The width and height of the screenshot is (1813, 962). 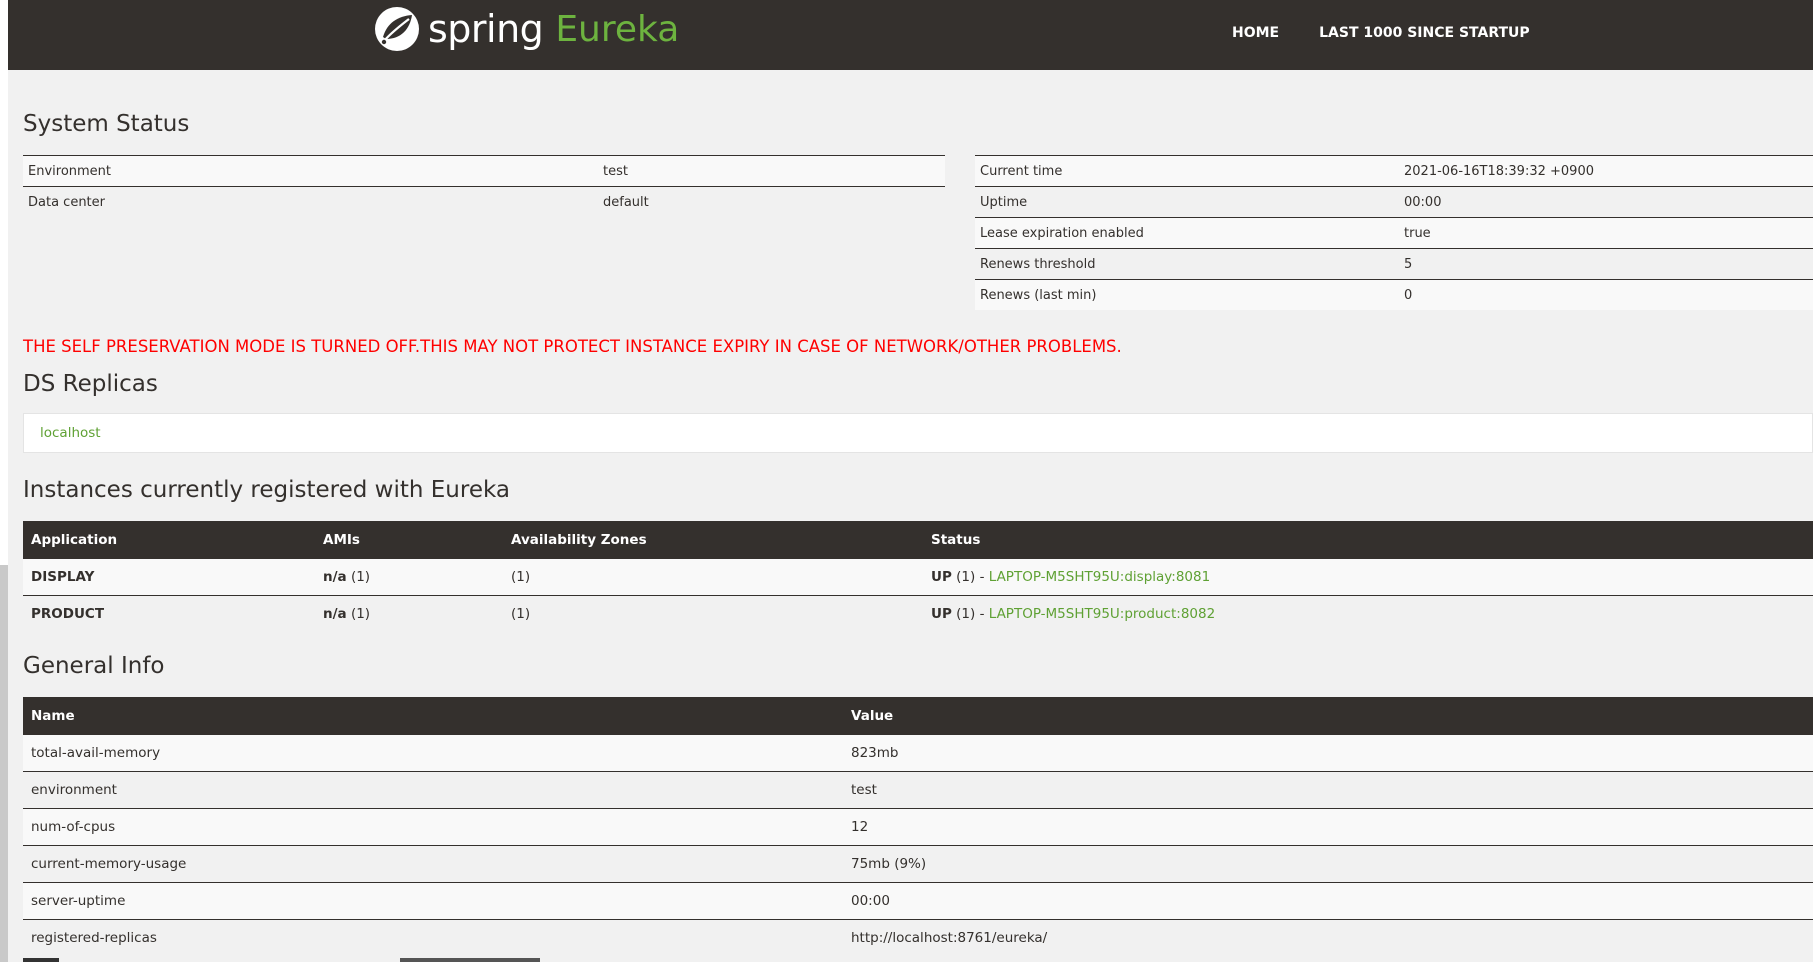 I want to click on info-value: 75mb (9%), so click(x=1328, y=864).